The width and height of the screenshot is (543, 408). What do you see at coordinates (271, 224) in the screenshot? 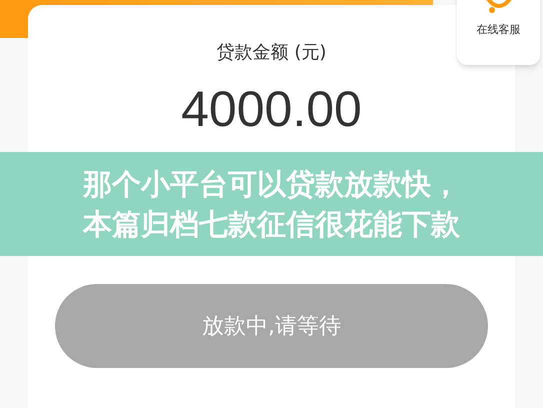
I see `banner-title-line: 本篇归档七款征信很花能下款` at bounding box center [271, 224].